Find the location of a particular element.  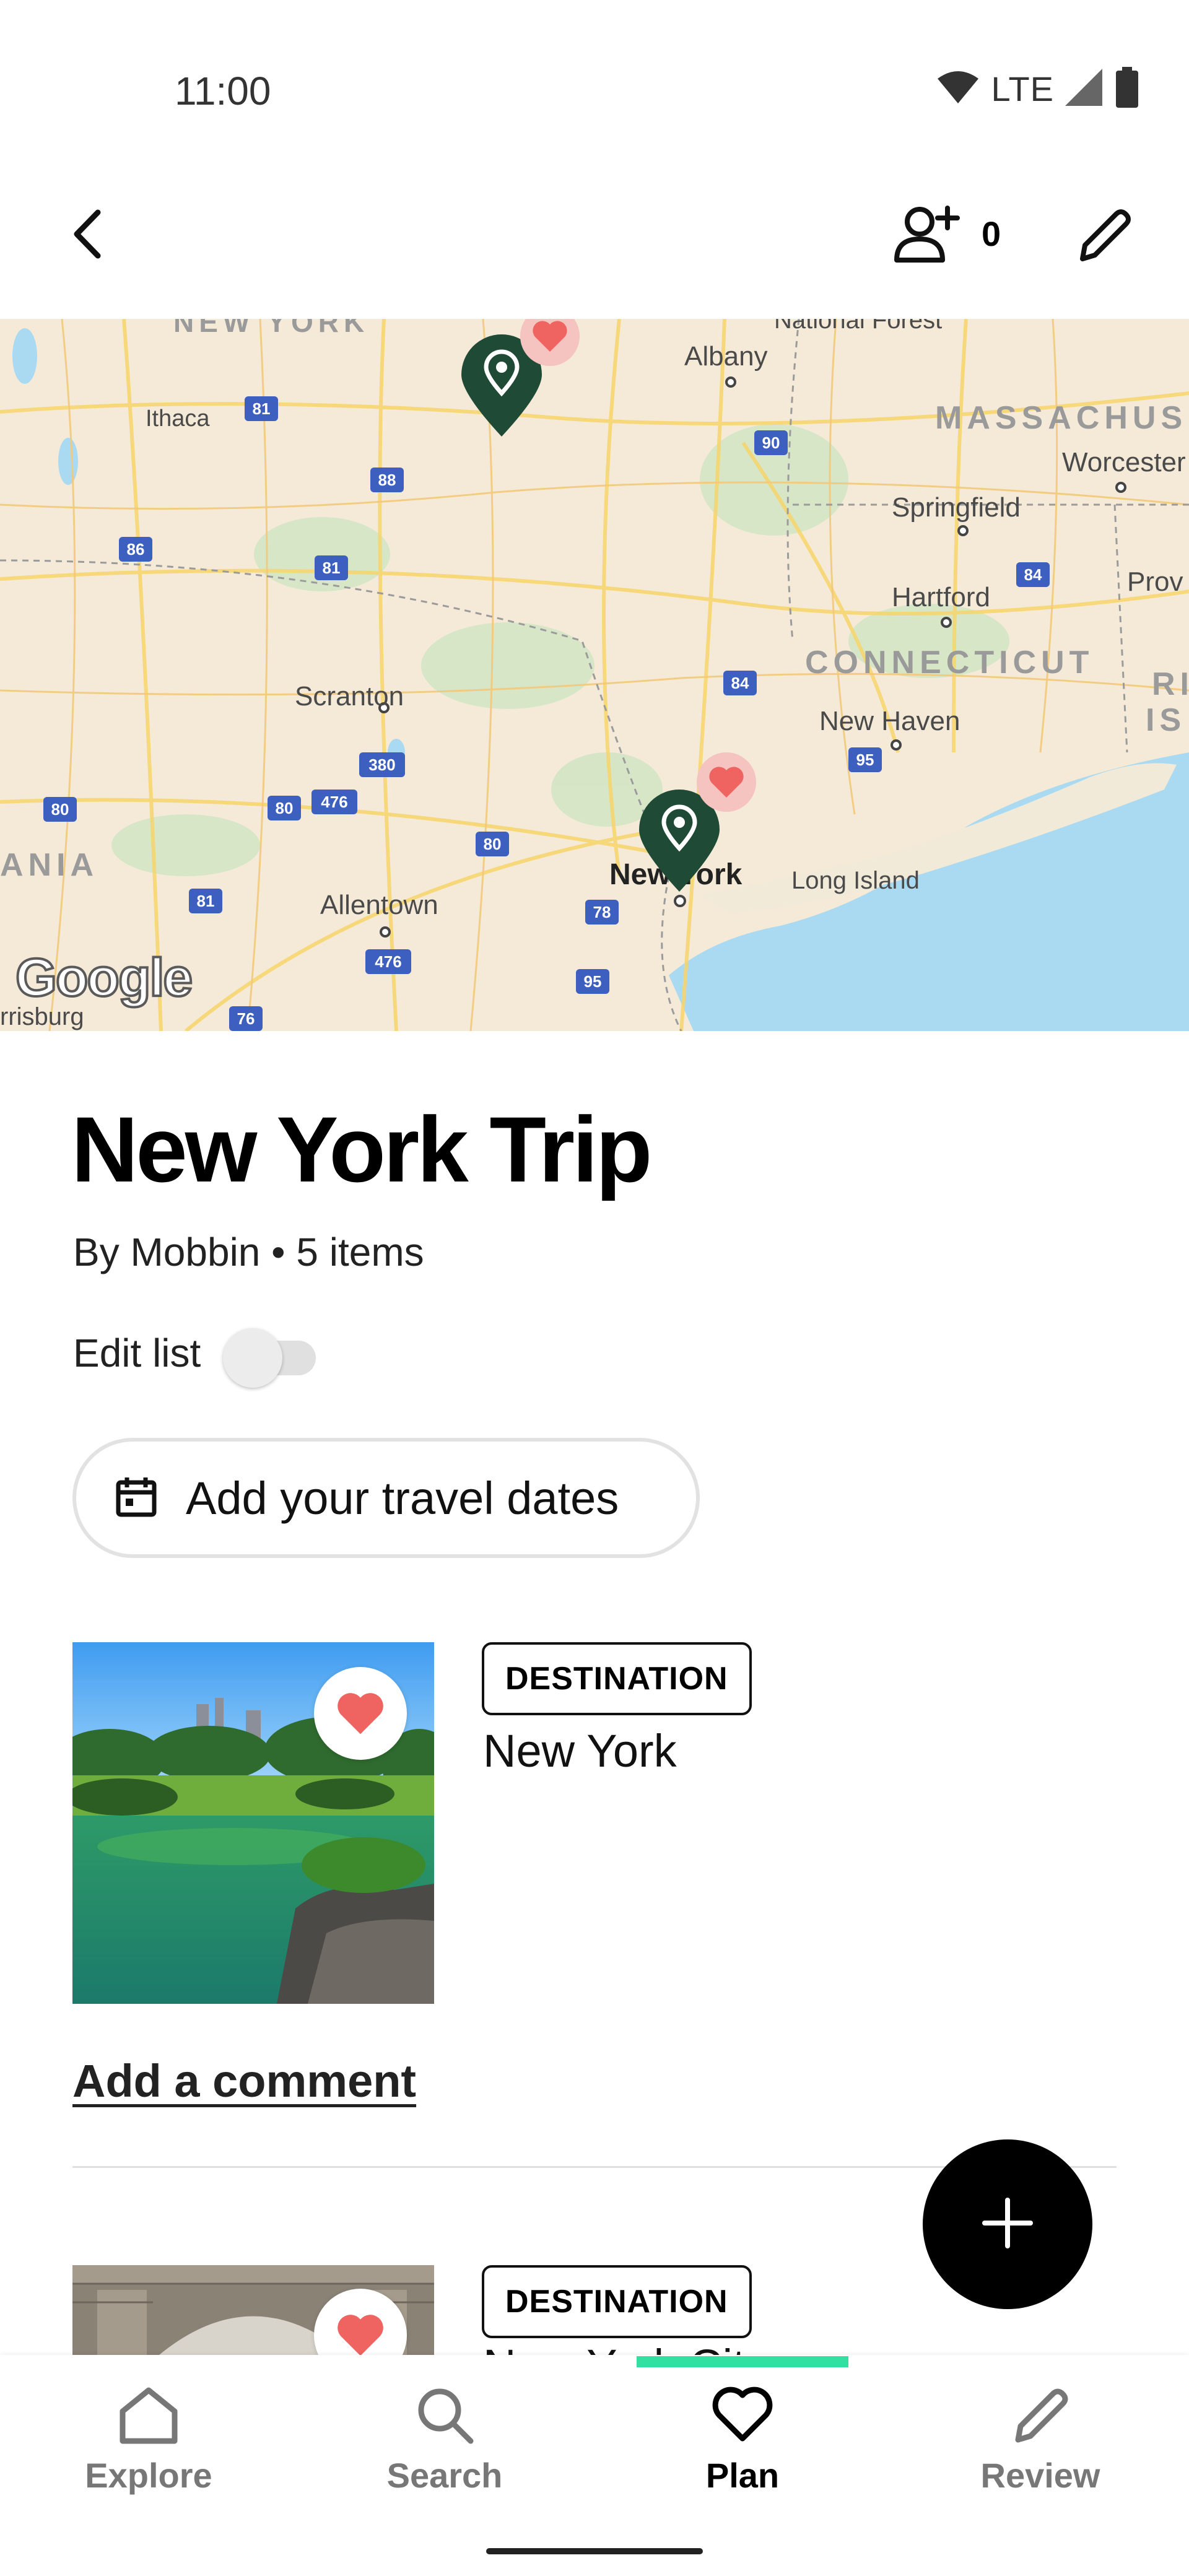

map-label-long-island: Long Island is located at coordinates (855, 880).